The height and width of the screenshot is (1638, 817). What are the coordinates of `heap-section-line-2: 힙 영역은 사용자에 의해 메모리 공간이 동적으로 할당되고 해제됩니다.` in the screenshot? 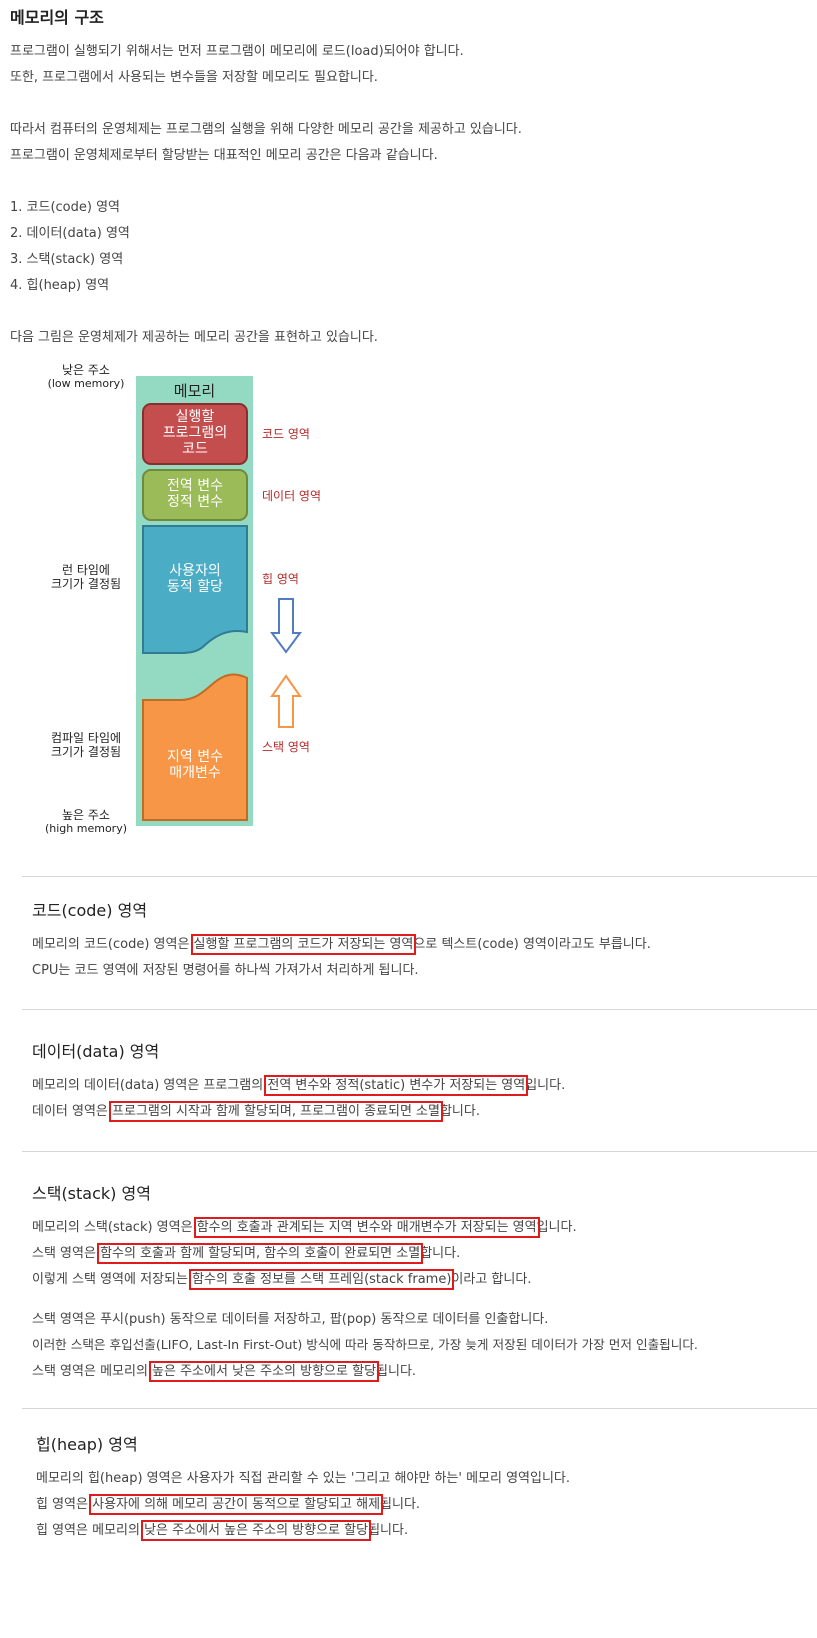 It's located at (228, 1504).